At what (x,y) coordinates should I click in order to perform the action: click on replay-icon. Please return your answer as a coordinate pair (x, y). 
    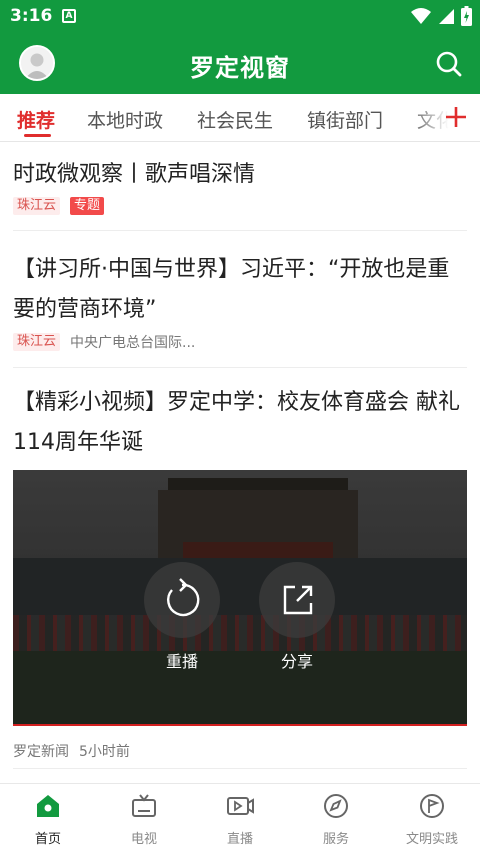
    Looking at the image, I should click on (183, 597).